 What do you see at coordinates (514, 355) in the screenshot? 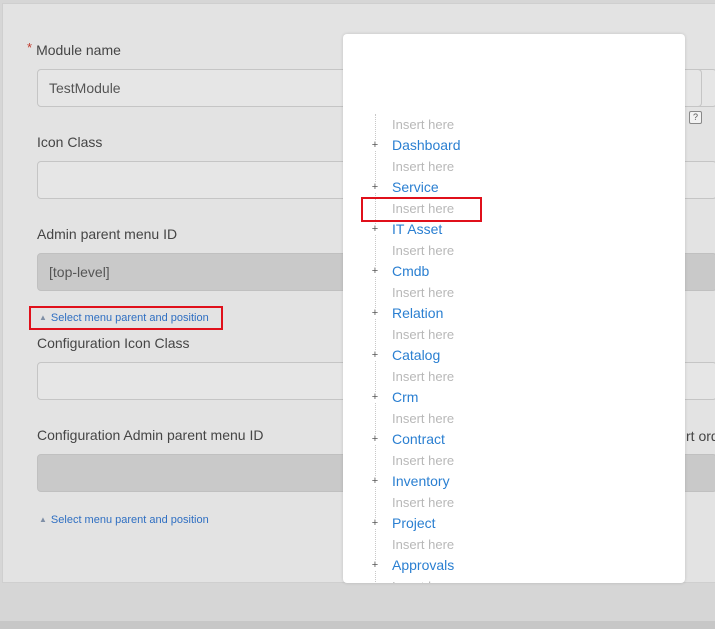
I see `tree-node-catalog: + Catalog` at bounding box center [514, 355].